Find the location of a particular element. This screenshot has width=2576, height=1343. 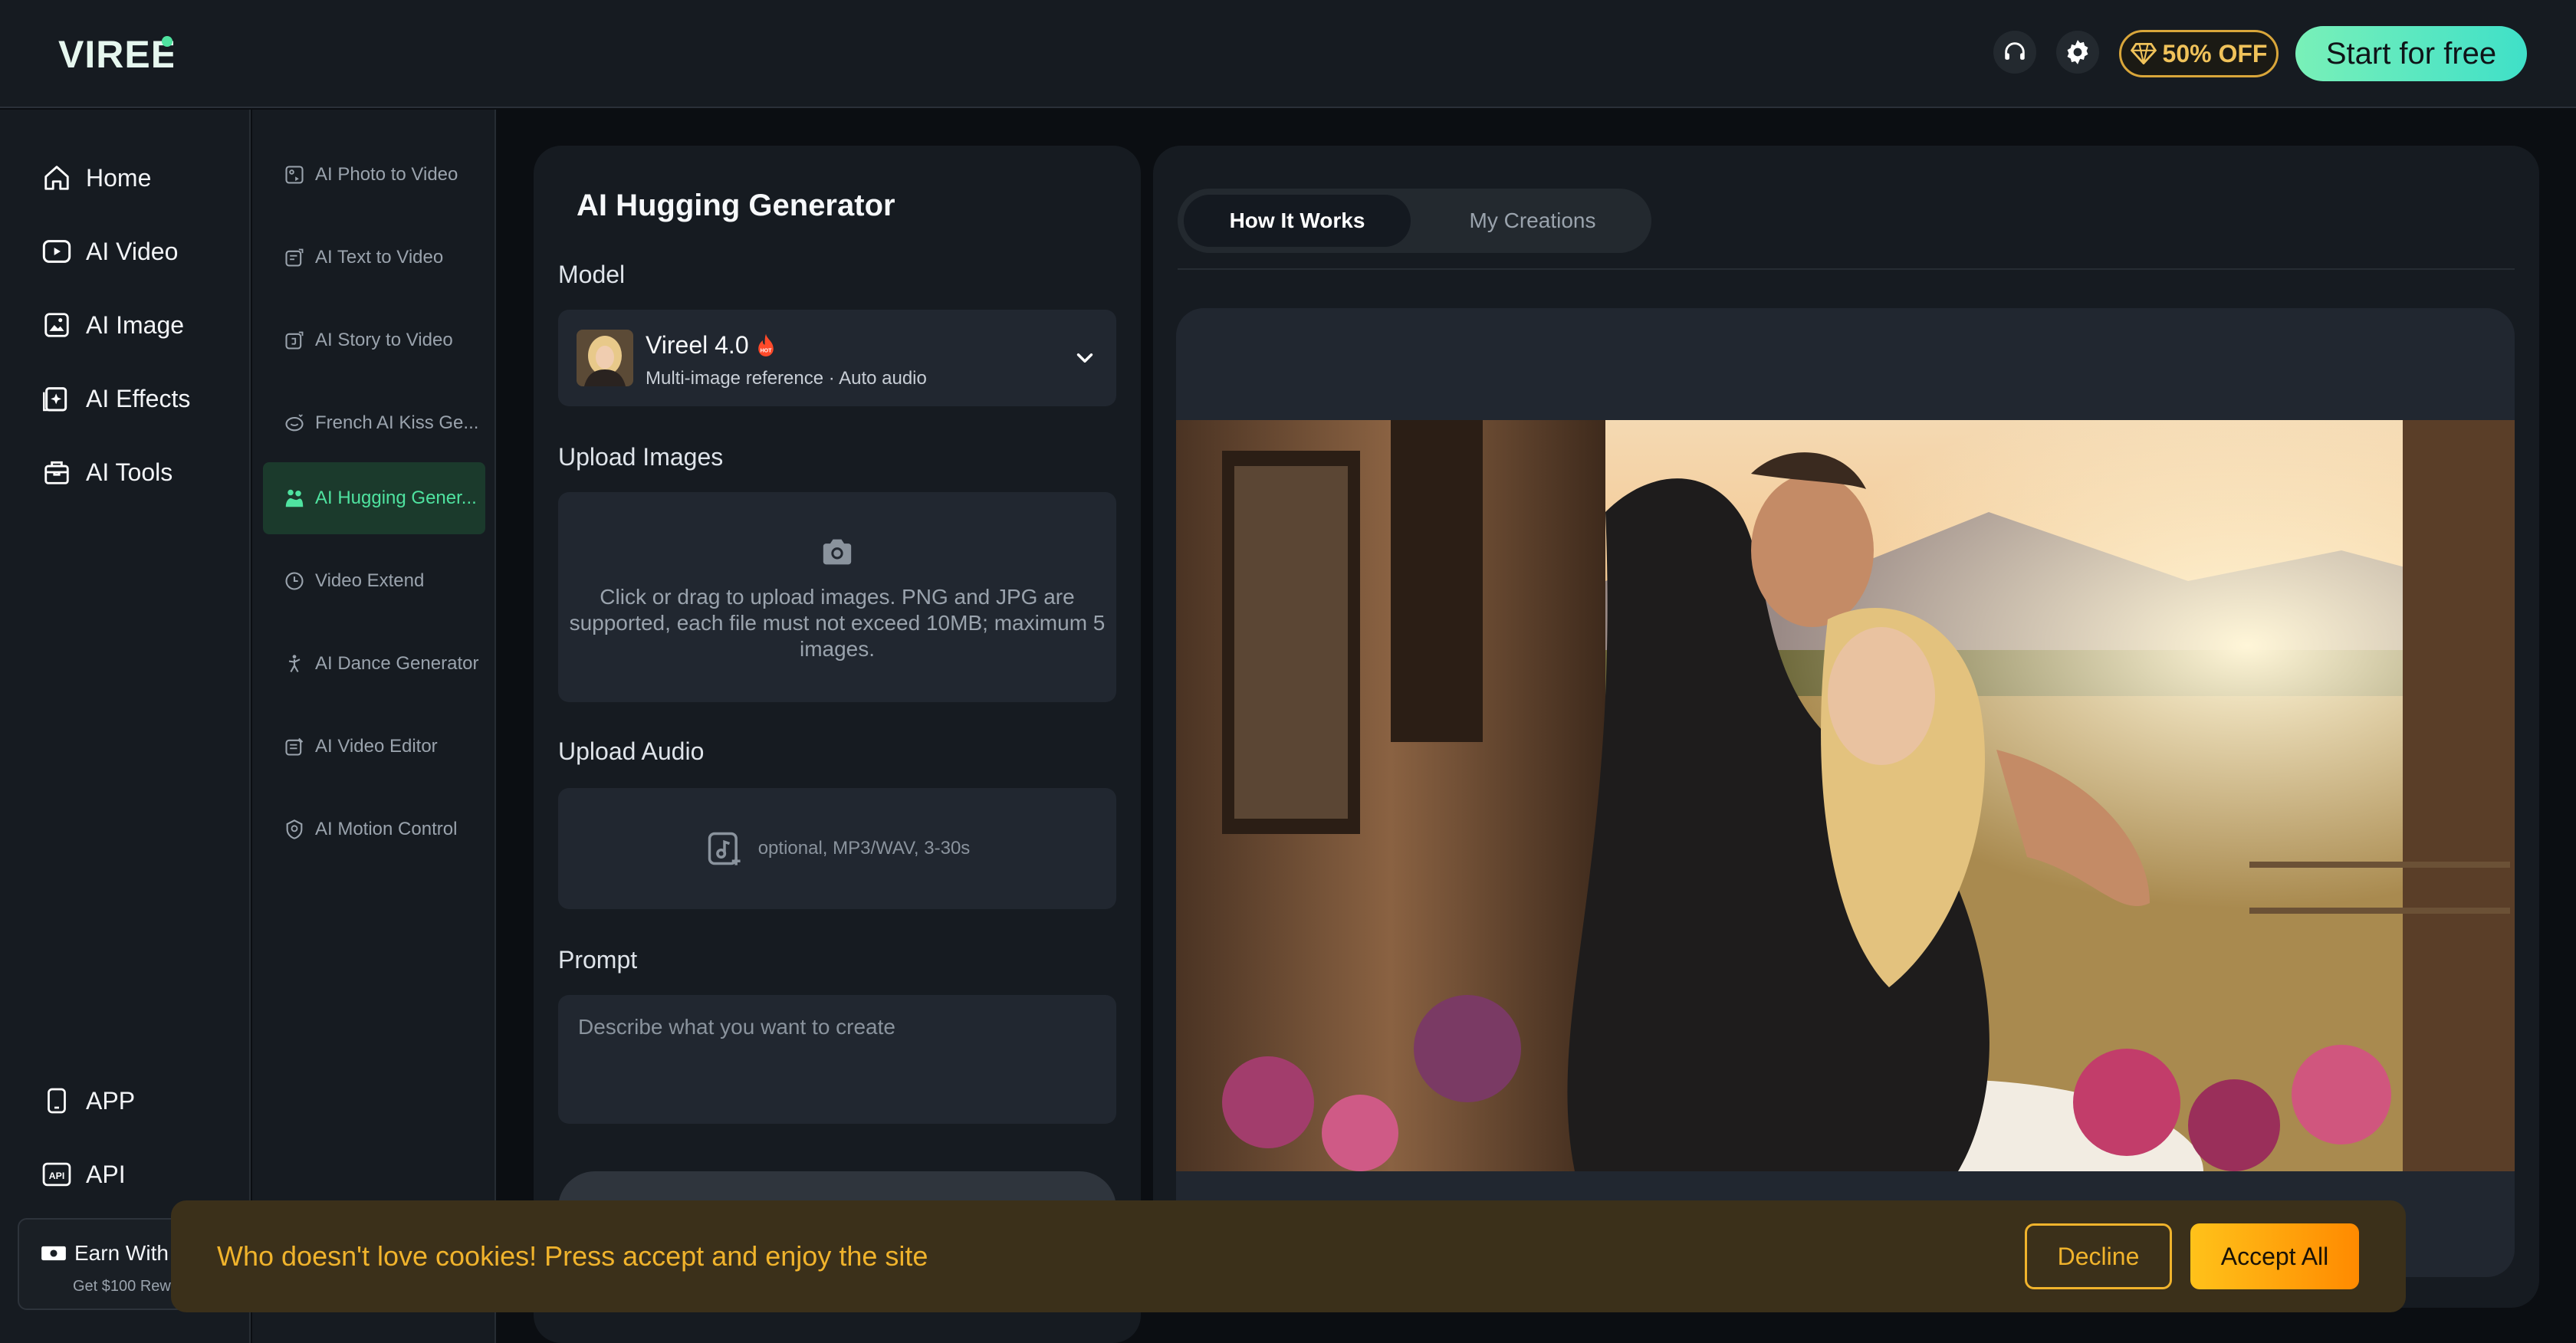

support-headset-button is located at coordinates (2015, 53).